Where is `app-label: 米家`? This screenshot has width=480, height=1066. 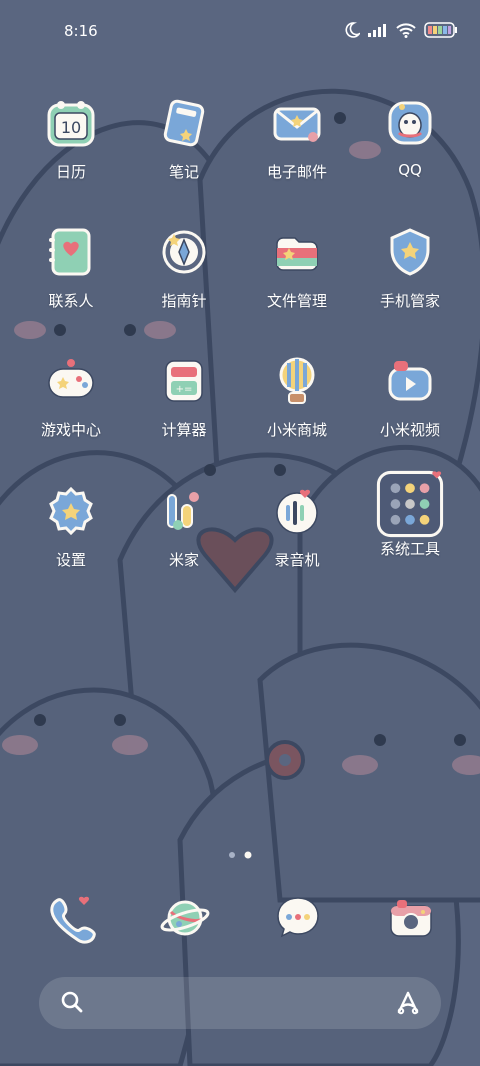 app-label: 米家 is located at coordinates (183, 560).